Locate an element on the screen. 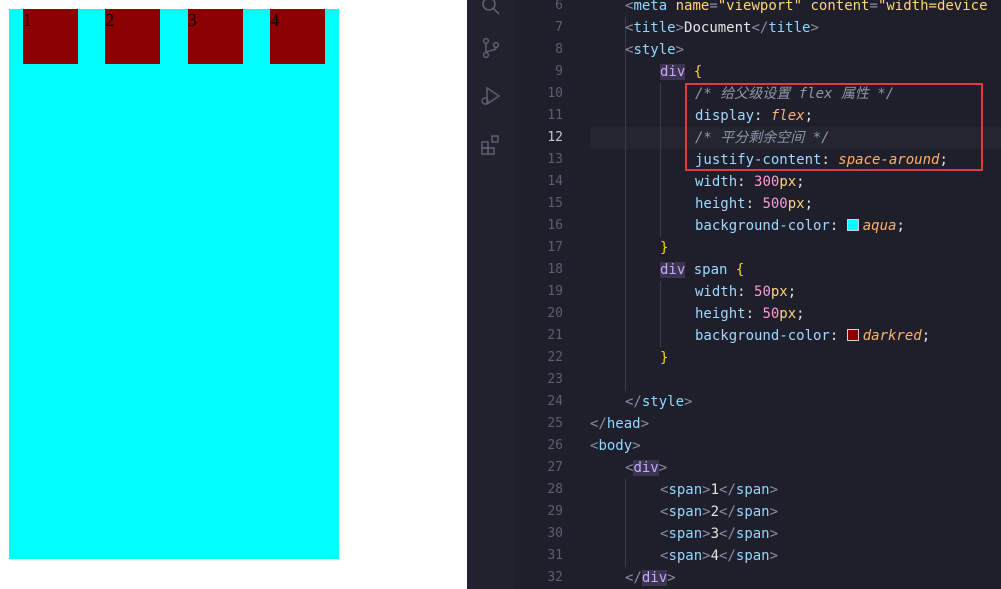 The height and width of the screenshot is (589, 1001). line-number: 32 is located at coordinates (555, 577).